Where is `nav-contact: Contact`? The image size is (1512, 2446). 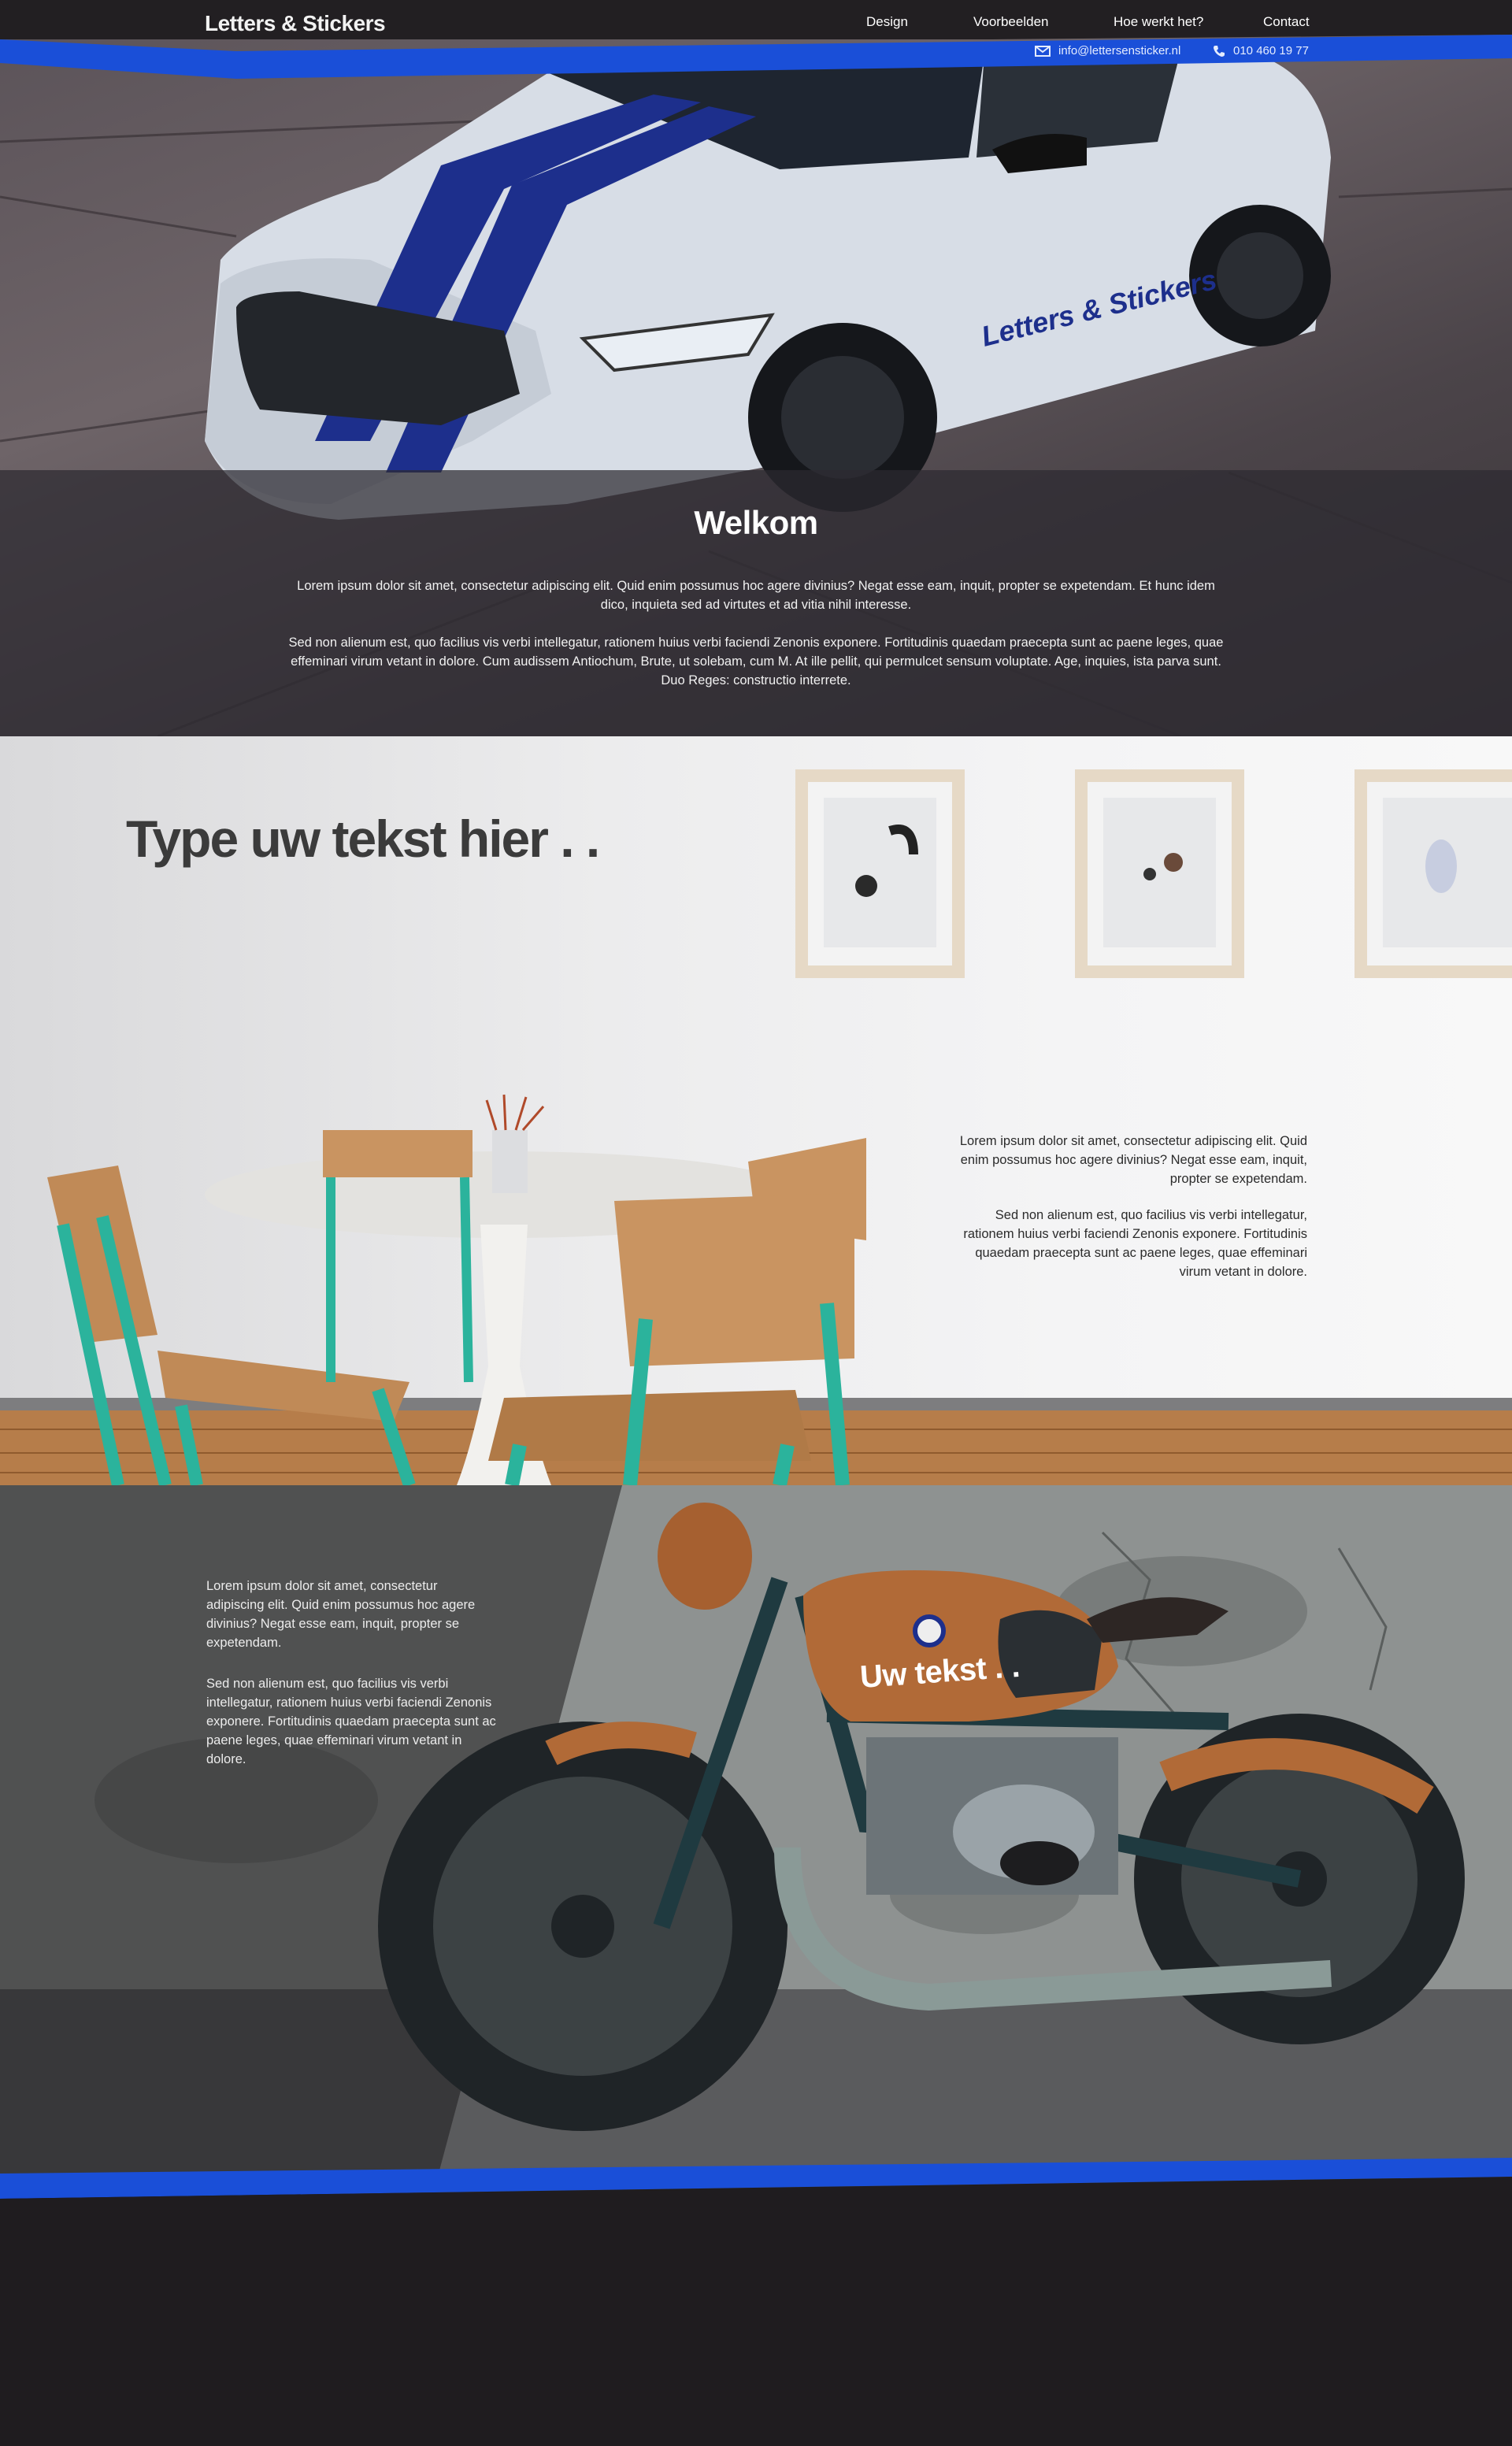
nav-contact: Contact is located at coordinates (1286, 22).